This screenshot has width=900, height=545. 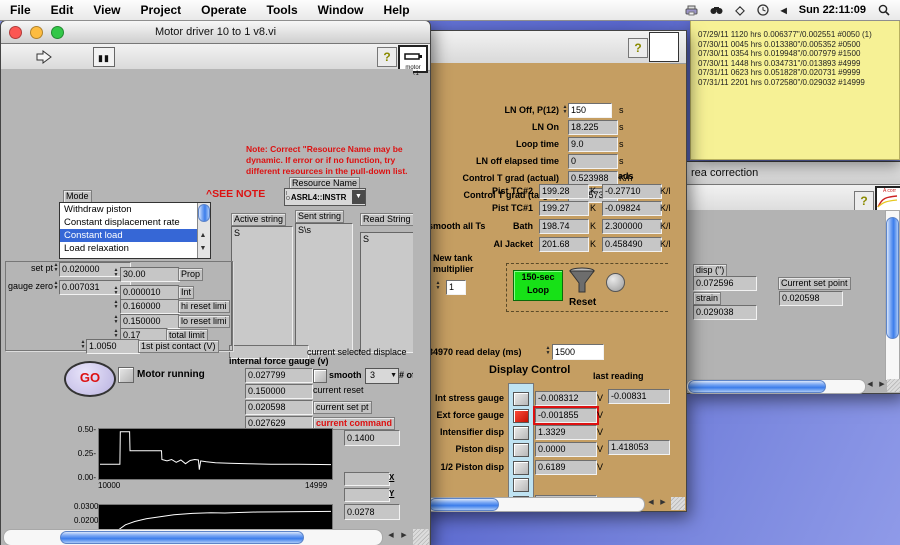 I want to click on close-button, so click(x=15, y=32).